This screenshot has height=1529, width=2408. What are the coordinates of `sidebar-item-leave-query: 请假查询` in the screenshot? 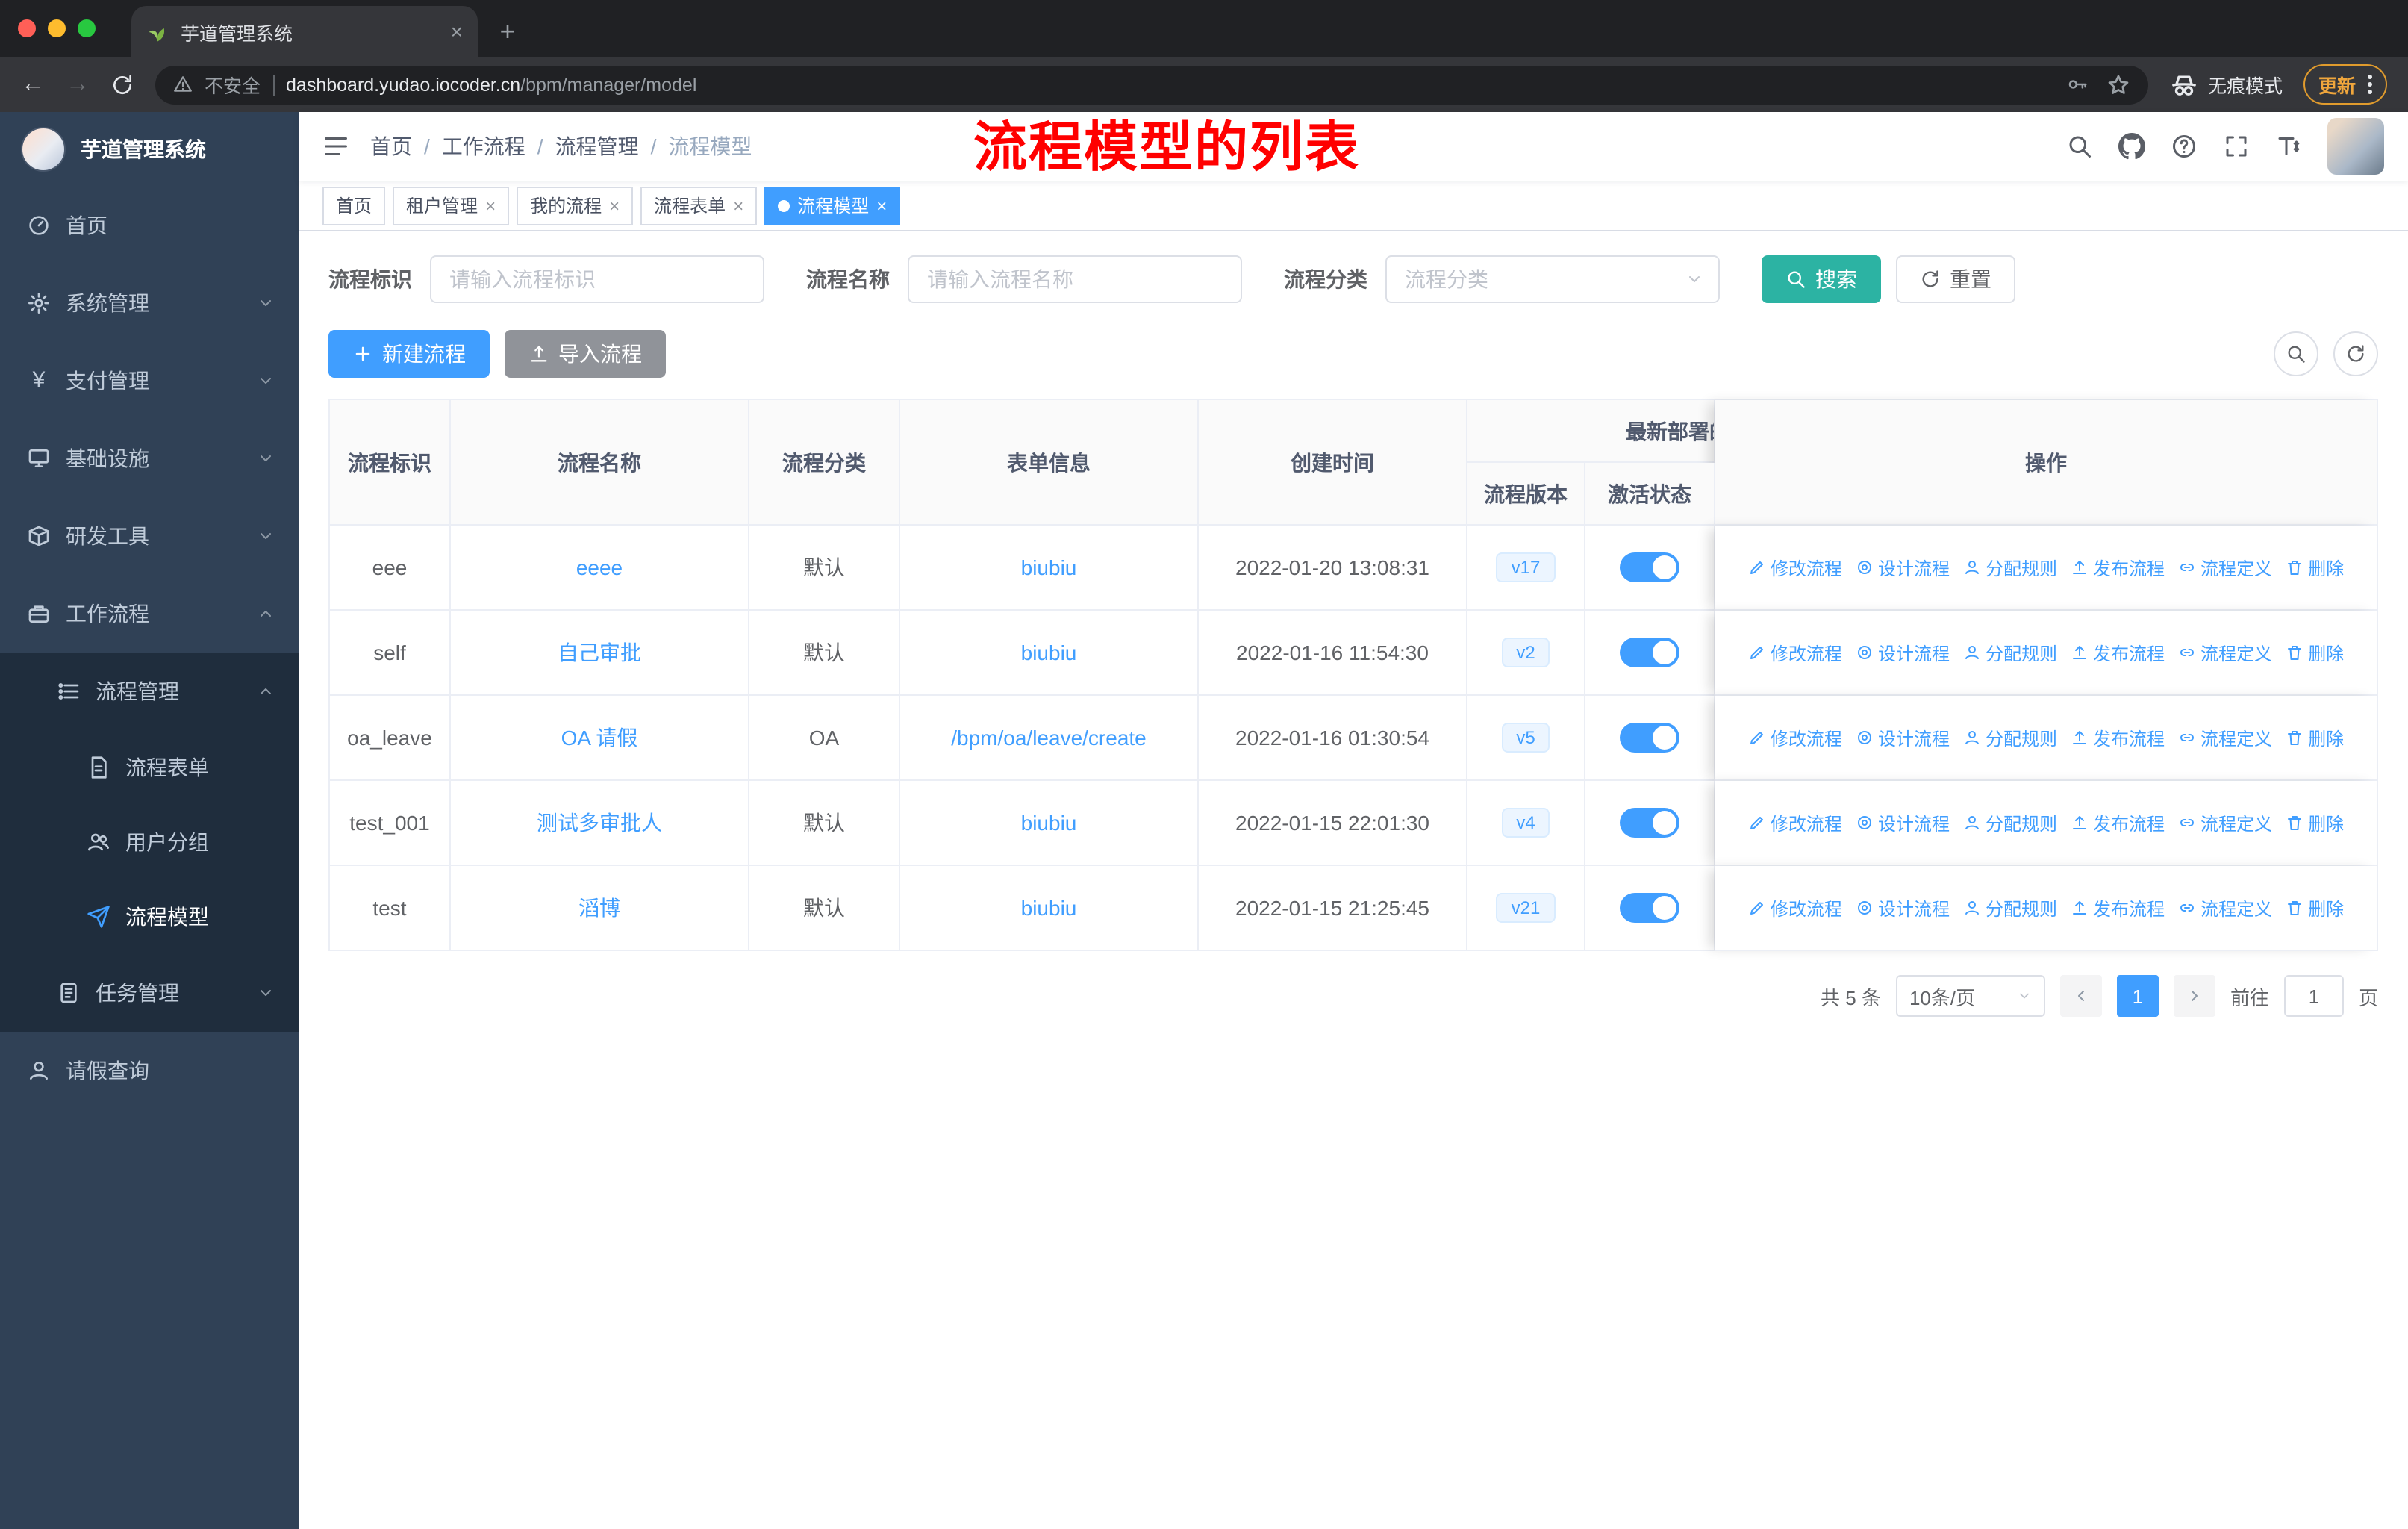 It's located at (149, 1070).